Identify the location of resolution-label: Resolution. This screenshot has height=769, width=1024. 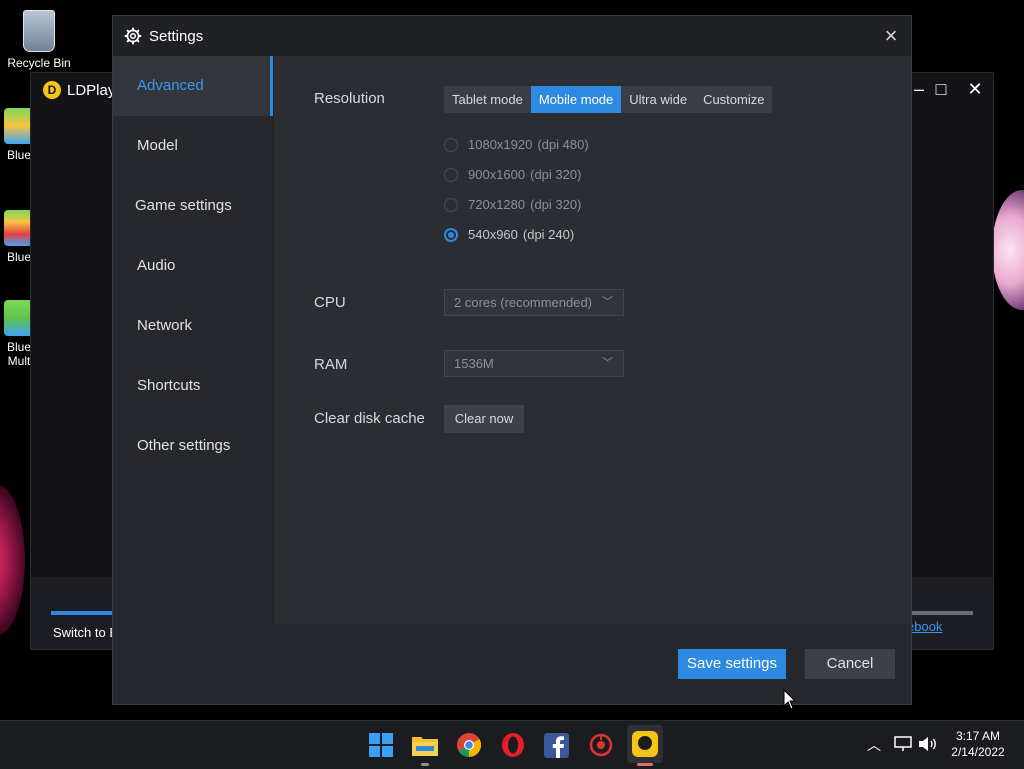
(349, 98).